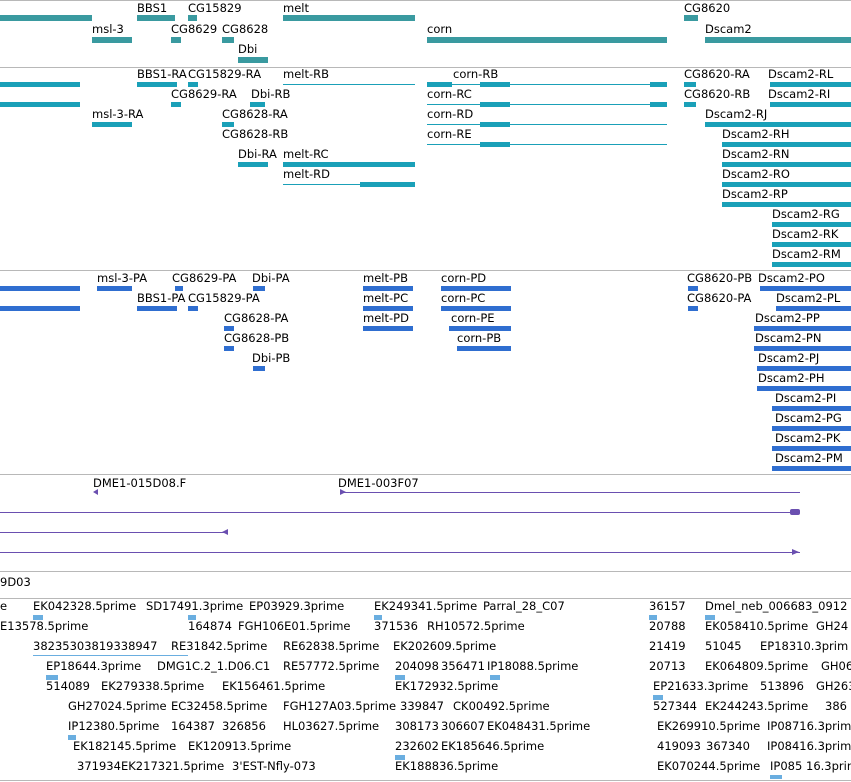  What do you see at coordinates (723, 646) in the screenshot?
I see `est-label: 51045` at bounding box center [723, 646].